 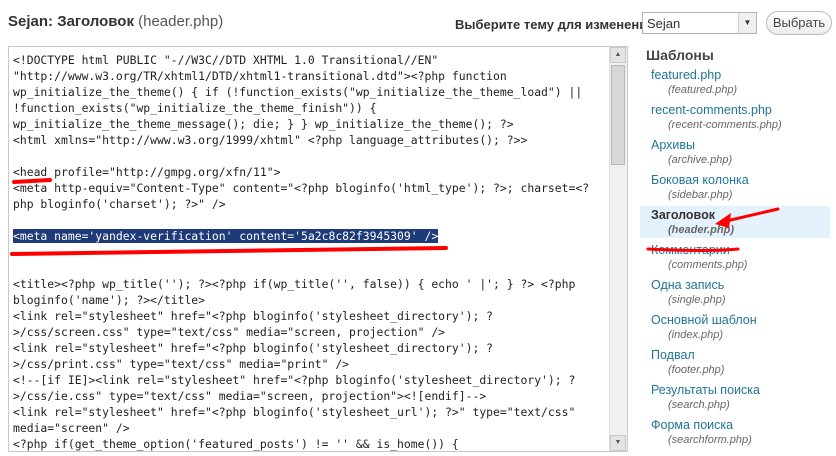 I want to click on theme-name: Sejan:, so click(x=31, y=21).